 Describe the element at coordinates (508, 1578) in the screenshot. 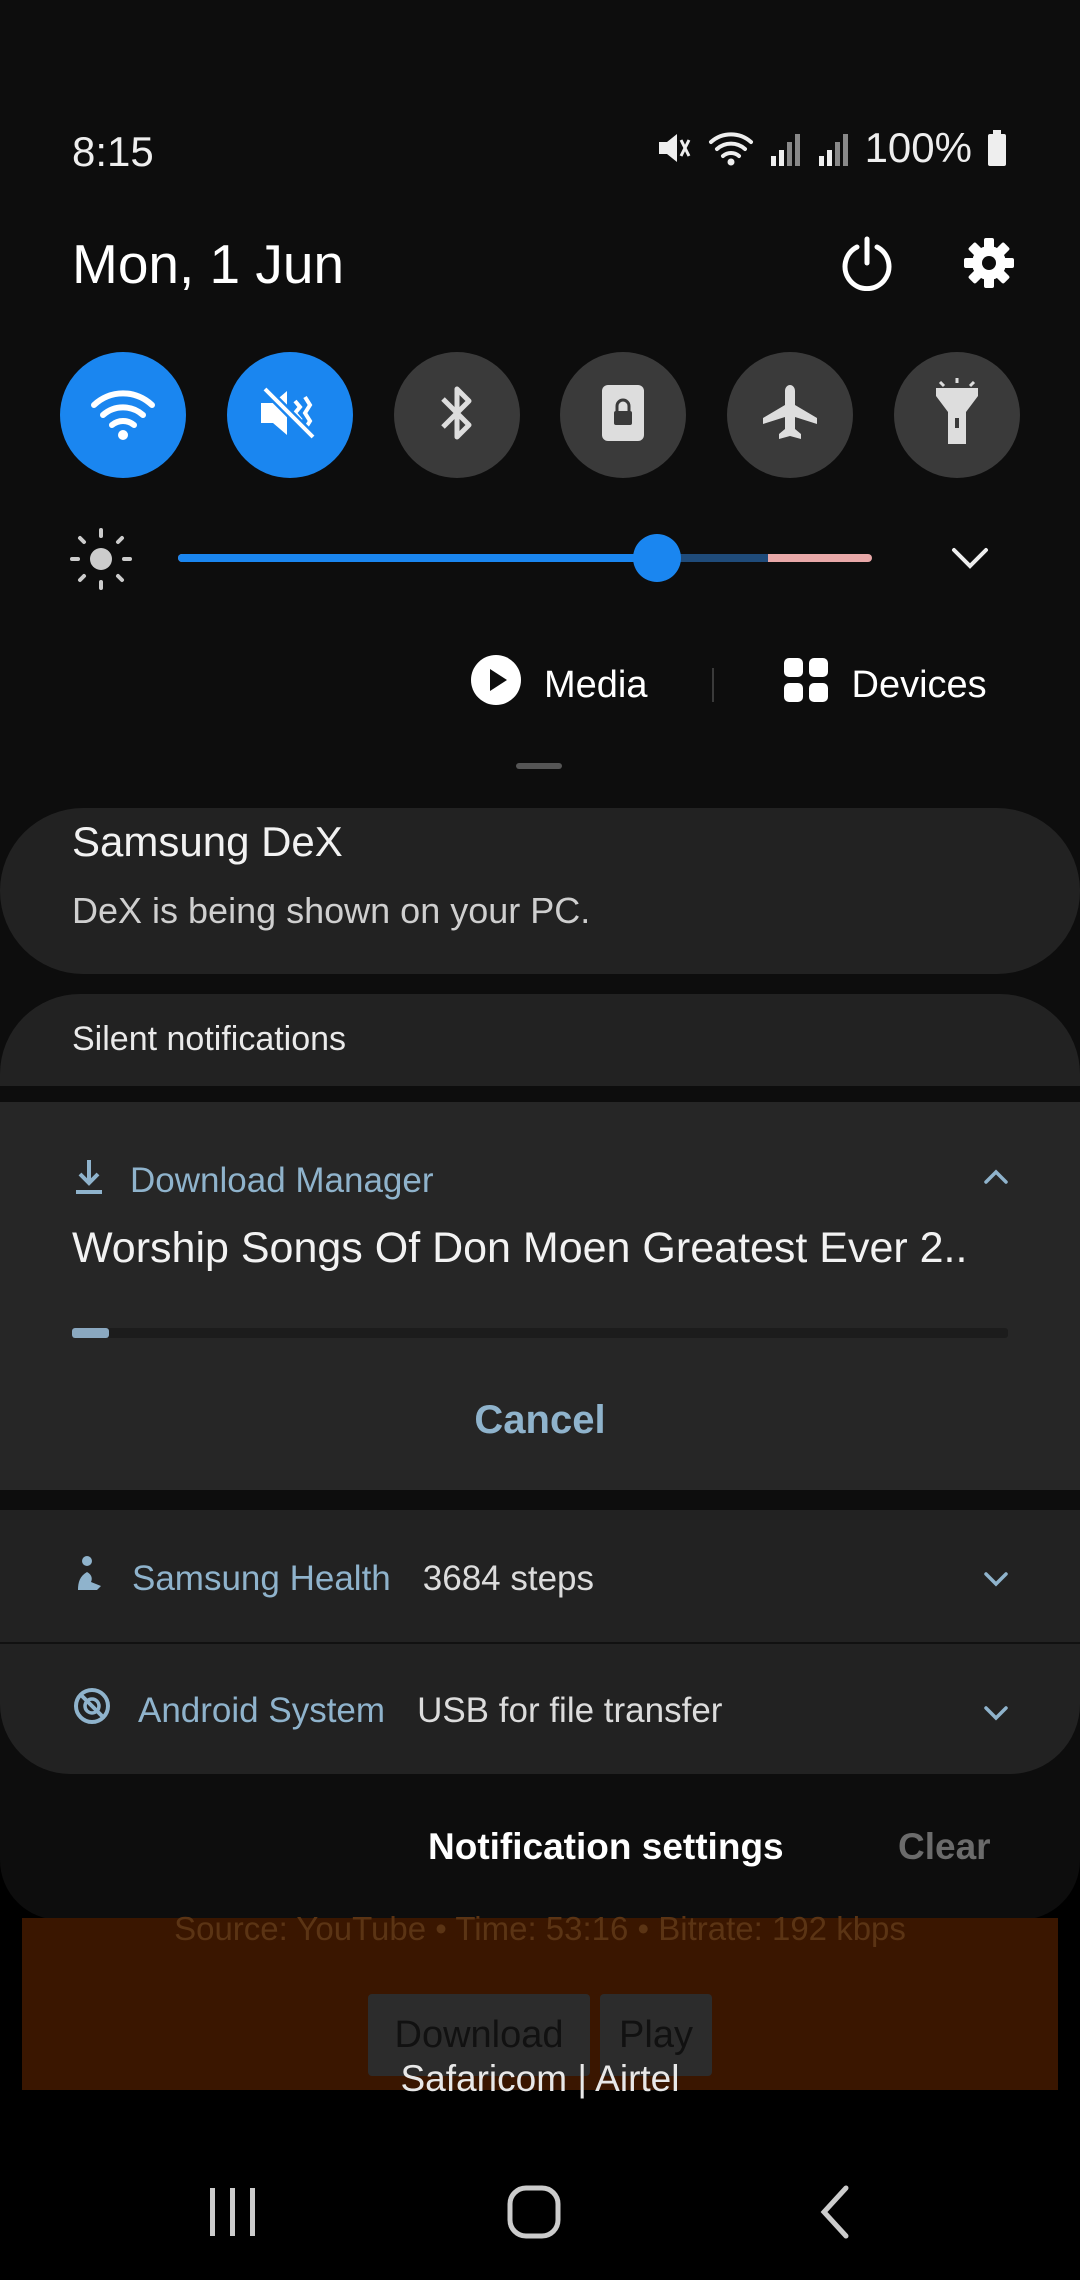

I see `notification-text: 3684 steps` at that location.